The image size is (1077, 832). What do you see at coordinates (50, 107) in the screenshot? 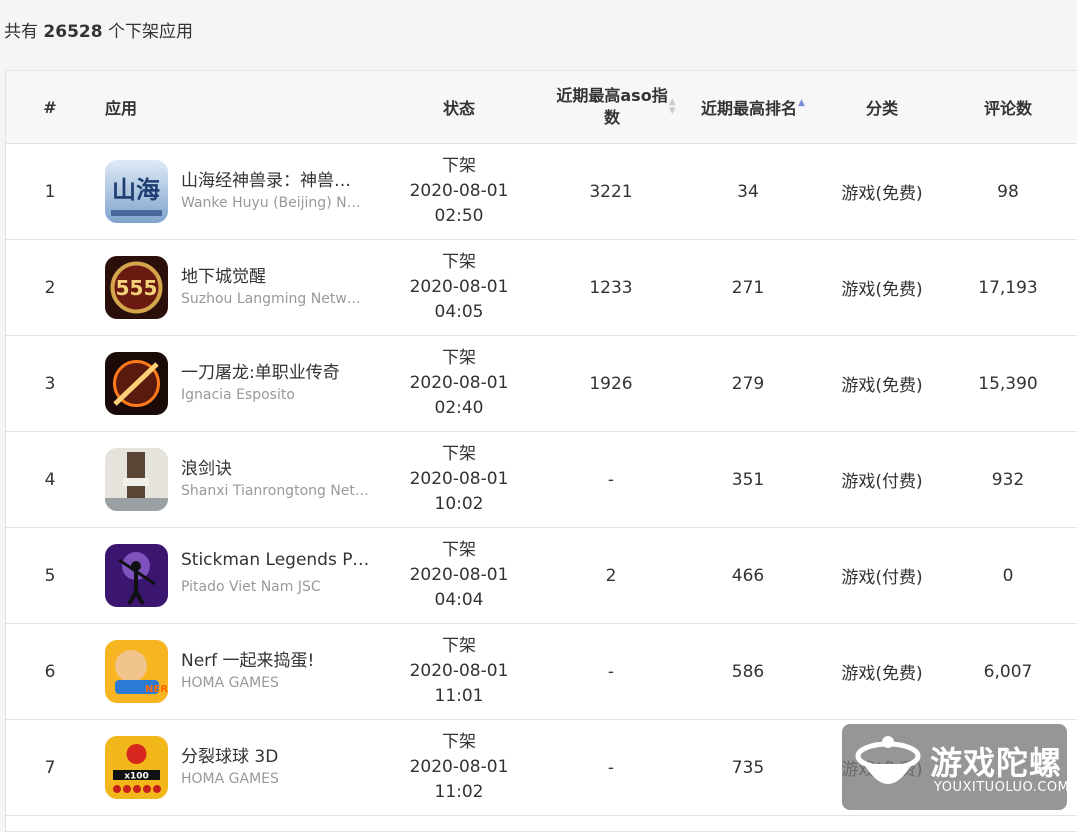
I see `header-rank: #` at bounding box center [50, 107].